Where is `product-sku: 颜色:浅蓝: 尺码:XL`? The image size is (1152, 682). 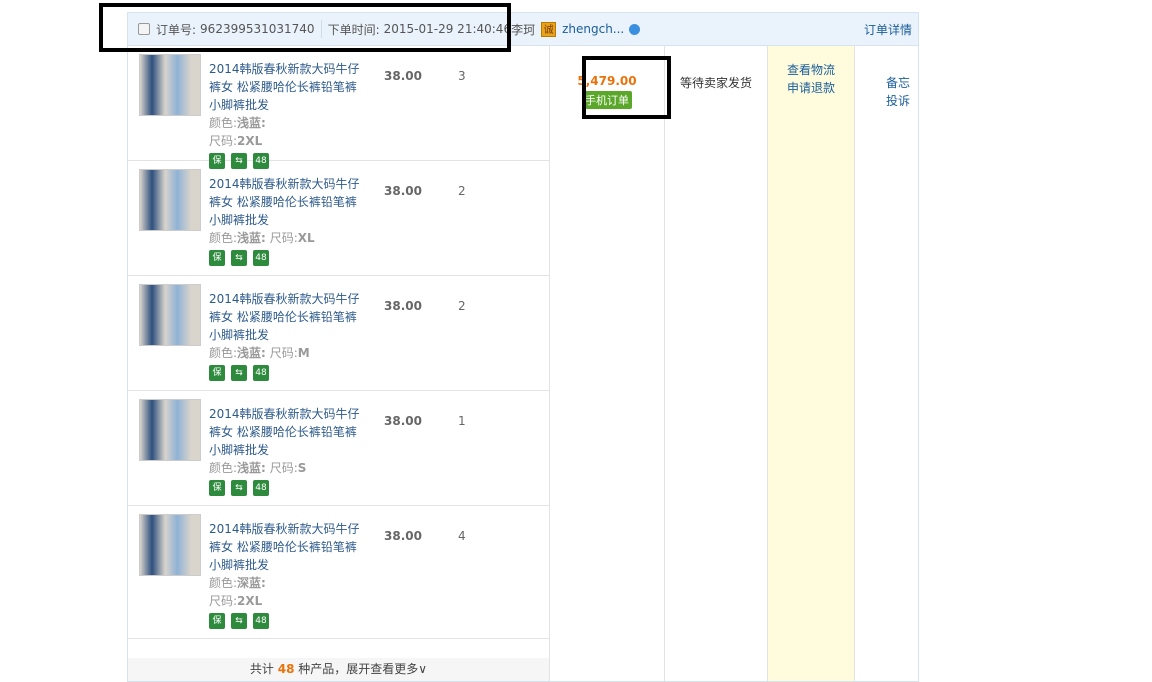 product-sku: 颜色:浅蓝: 尺码:XL is located at coordinates (286, 238).